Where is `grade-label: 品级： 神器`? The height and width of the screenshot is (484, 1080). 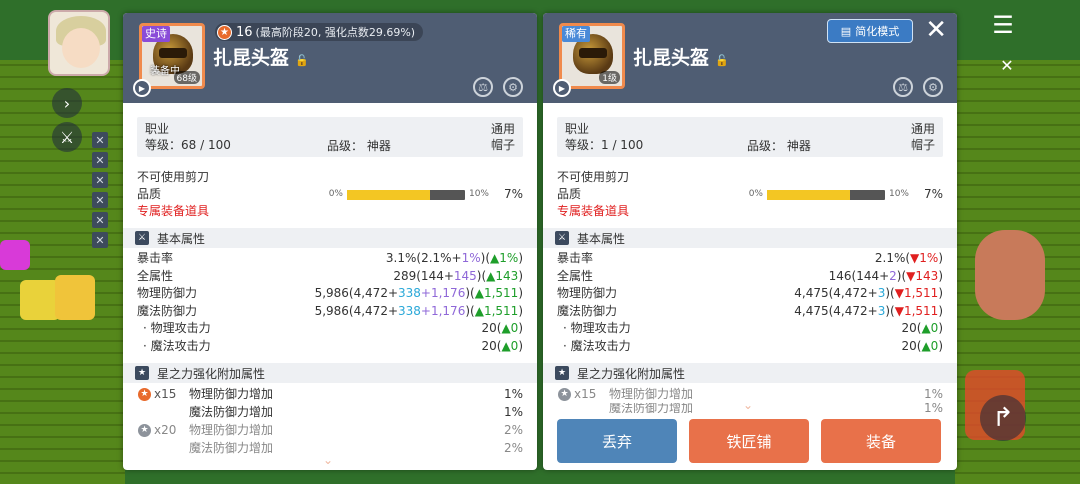 grade-label: 品级： 神器 is located at coordinates (359, 146).